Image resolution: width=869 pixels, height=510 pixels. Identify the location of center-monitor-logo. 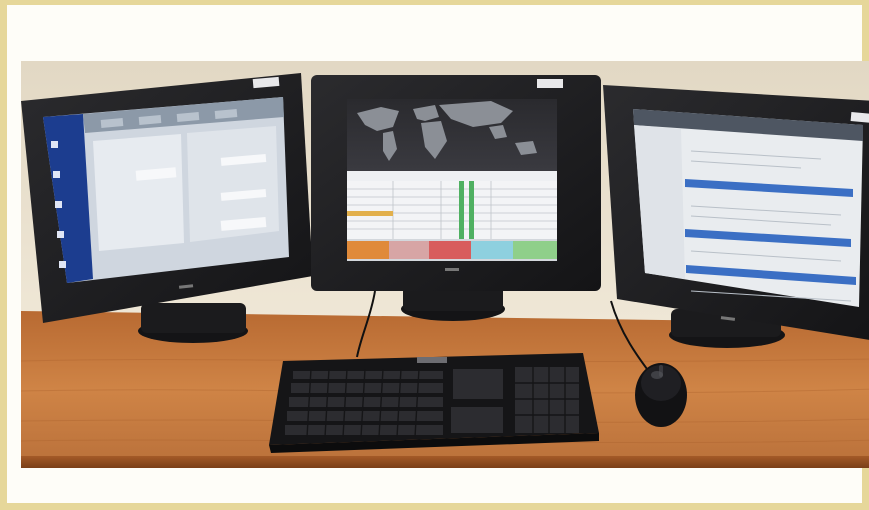
(452, 269).